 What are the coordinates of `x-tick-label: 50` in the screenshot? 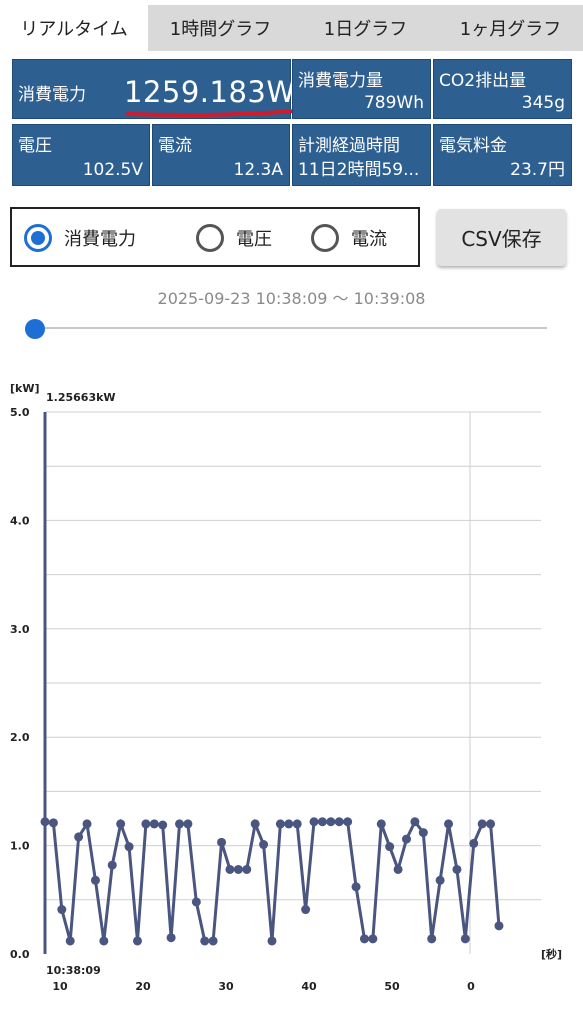 It's located at (392, 986).